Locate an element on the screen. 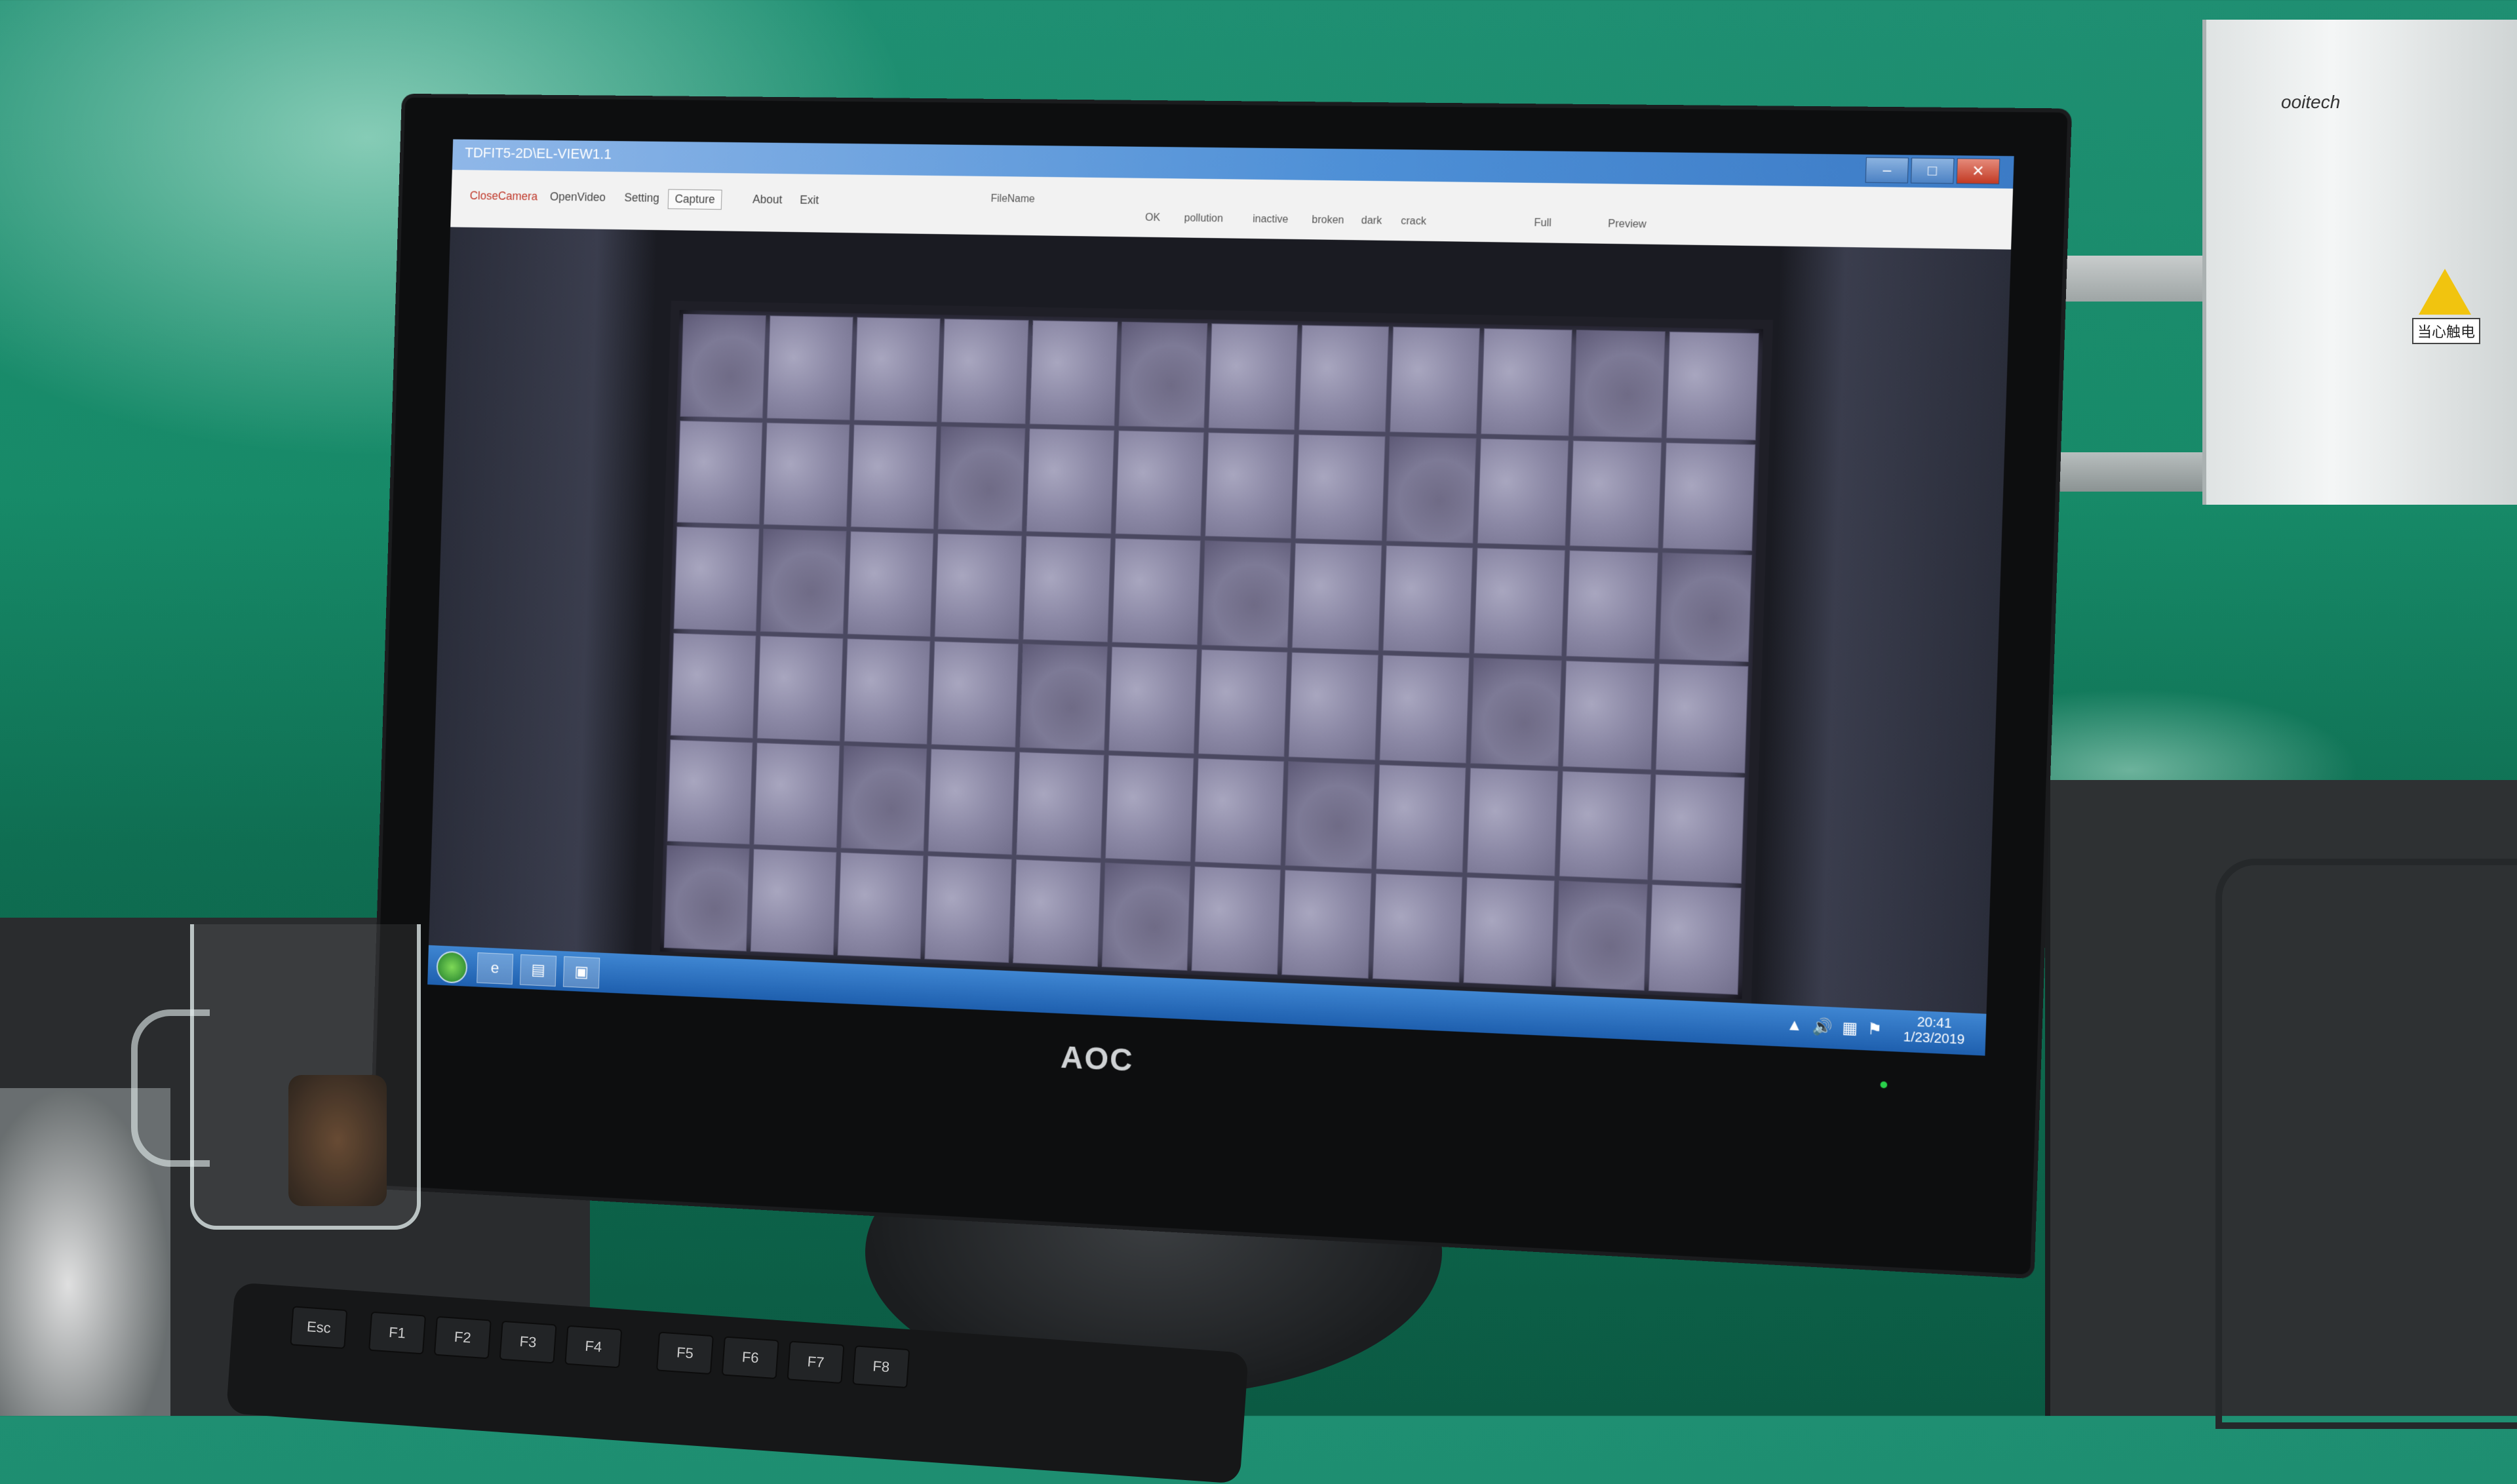 The image size is (2517, 1484). taskbar-folder-icon: ▤ is located at coordinates (538, 970).